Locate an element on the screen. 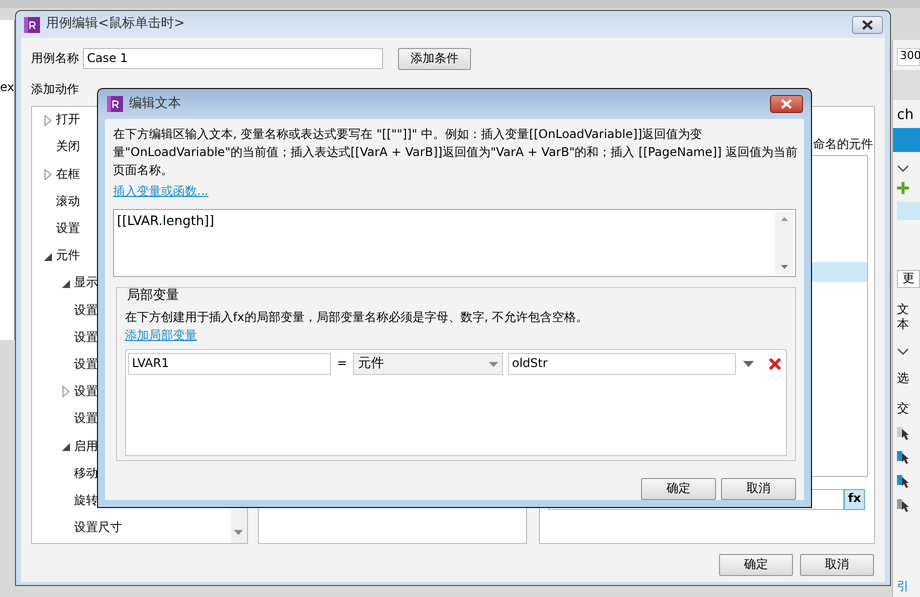 This screenshot has width=920, height=597. section-label: 添加动作 is located at coordinates (55, 90).